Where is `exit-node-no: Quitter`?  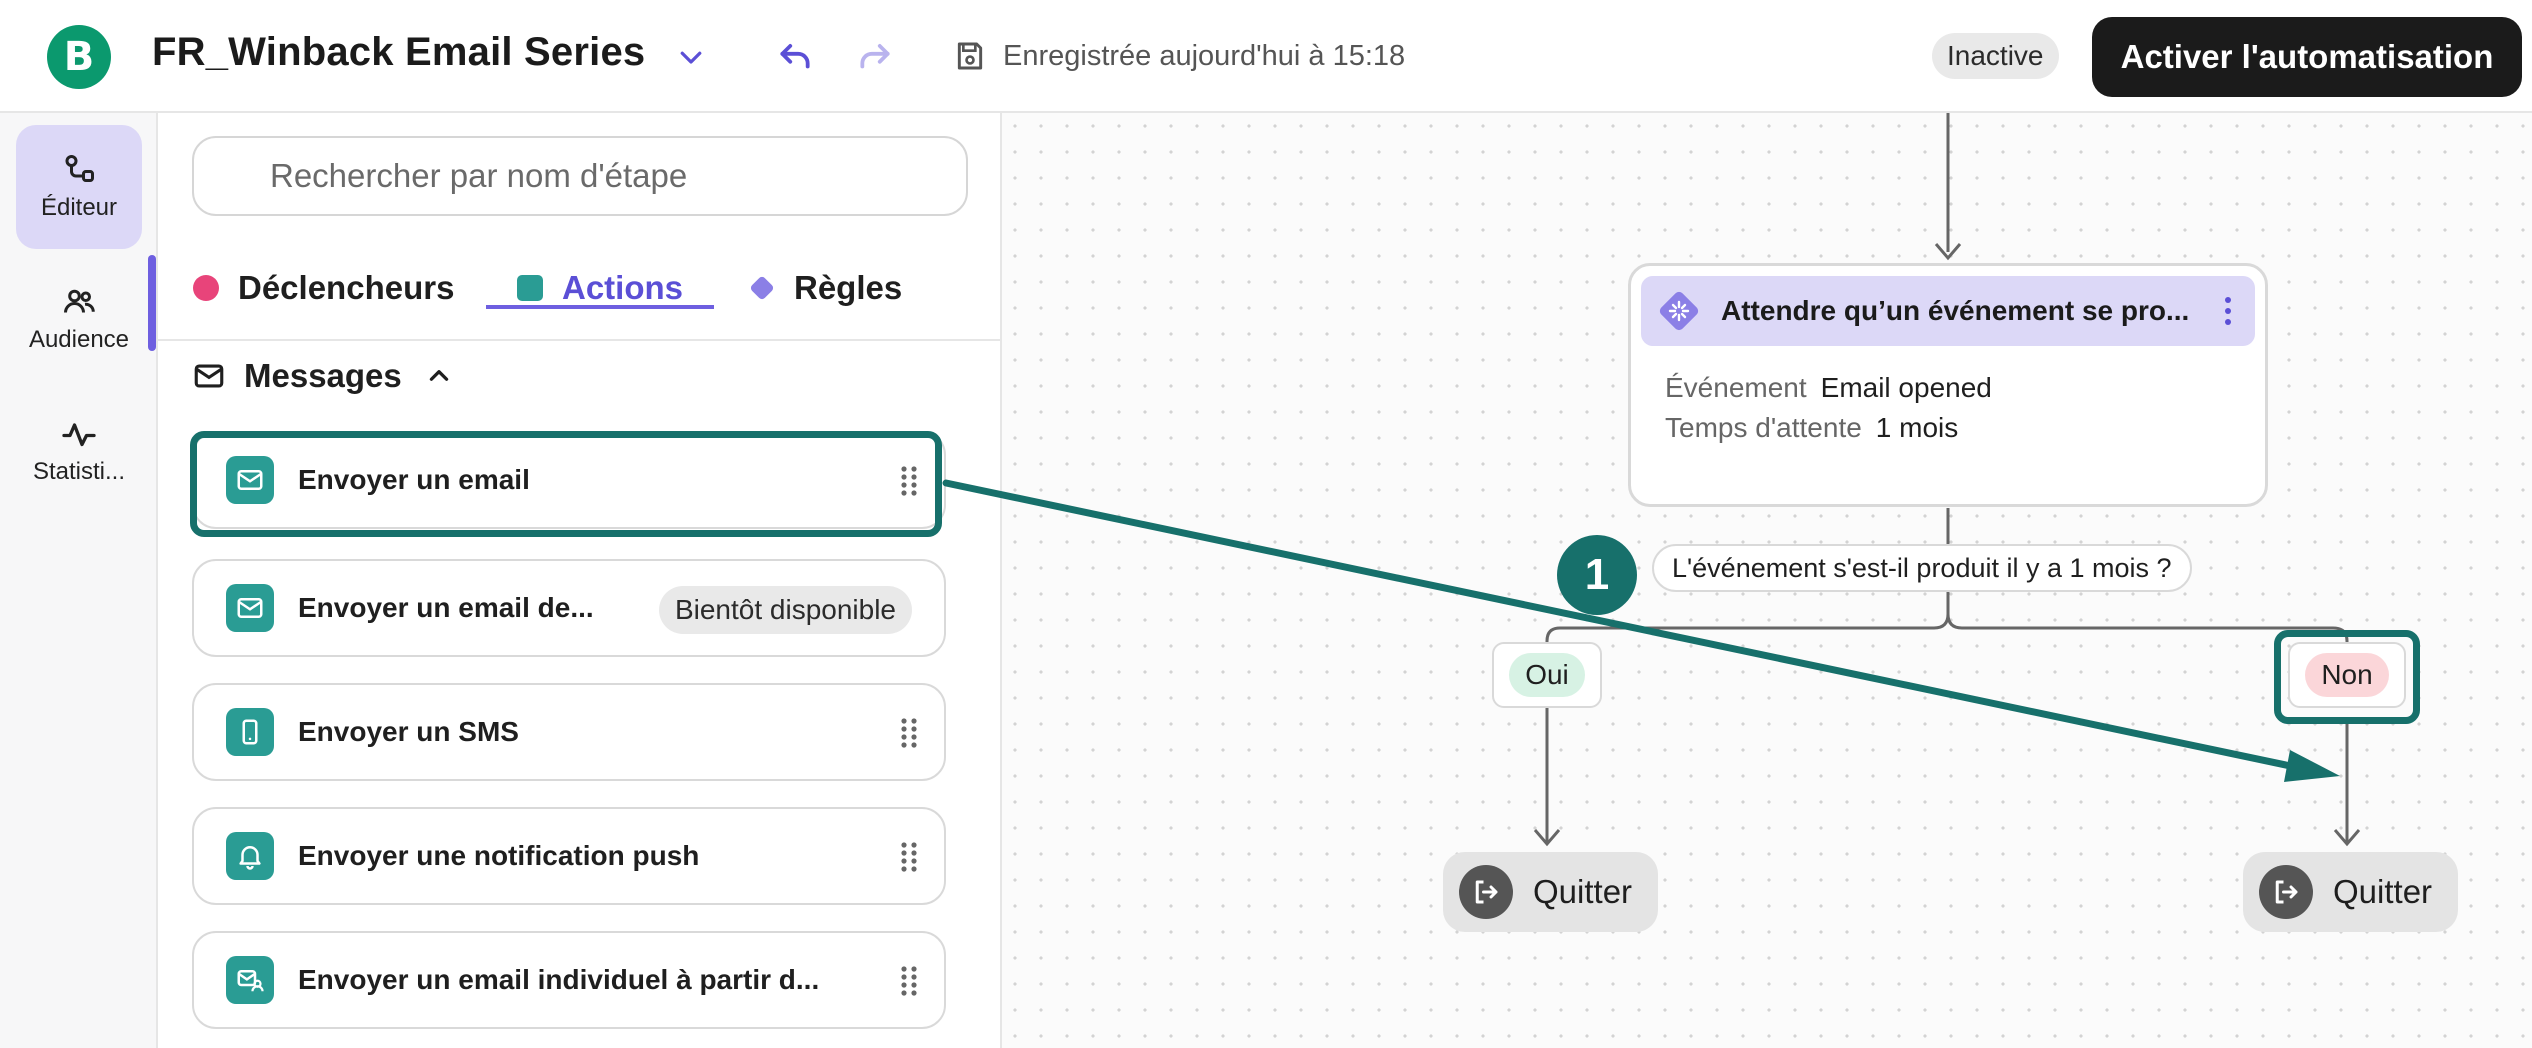
exit-node-no: Quitter is located at coordinates (2351, 892).